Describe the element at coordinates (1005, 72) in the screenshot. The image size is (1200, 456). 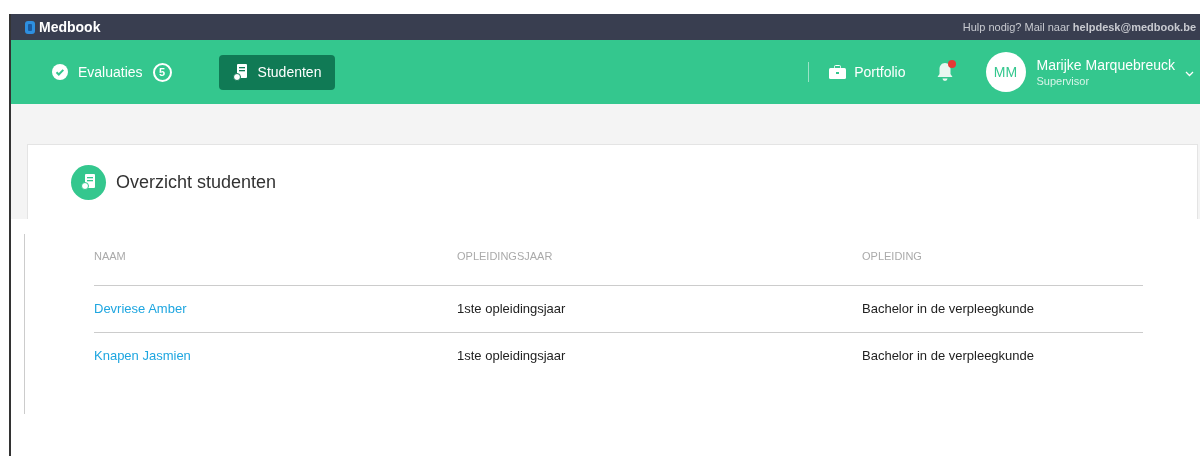
I see `user-avatar: MM` at that location.